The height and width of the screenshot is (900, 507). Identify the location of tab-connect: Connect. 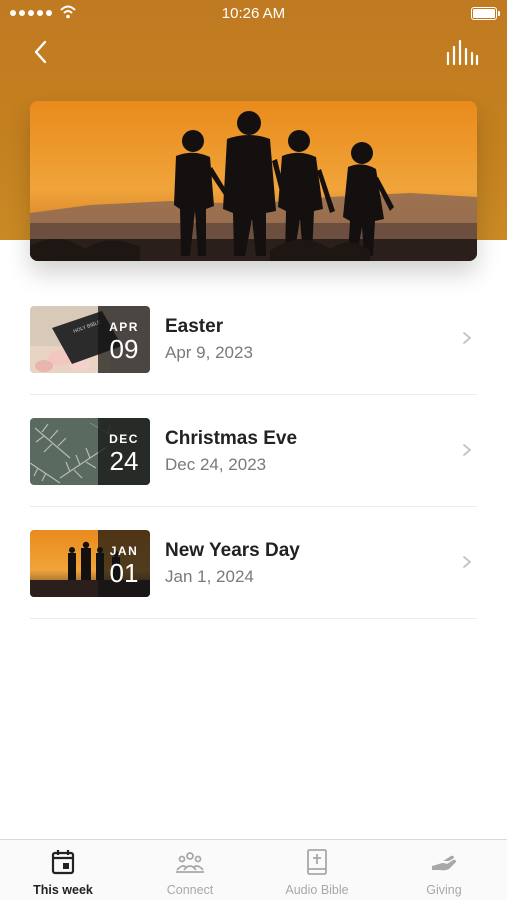
(190, 870).